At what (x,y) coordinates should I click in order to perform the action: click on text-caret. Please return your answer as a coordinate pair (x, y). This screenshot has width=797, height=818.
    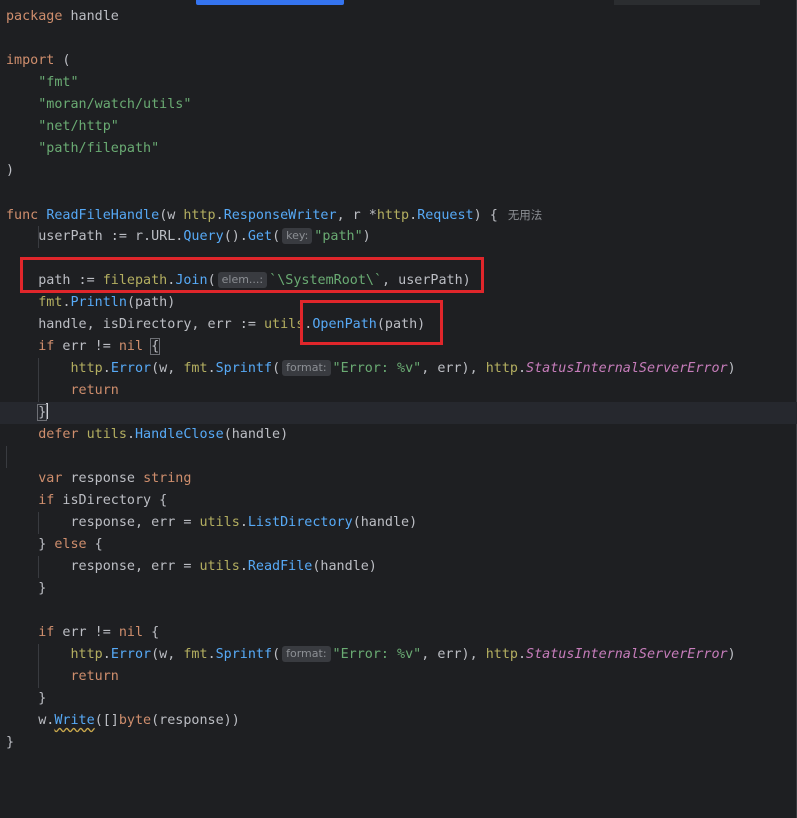
    Looking at the image, I should click on (47, 411).